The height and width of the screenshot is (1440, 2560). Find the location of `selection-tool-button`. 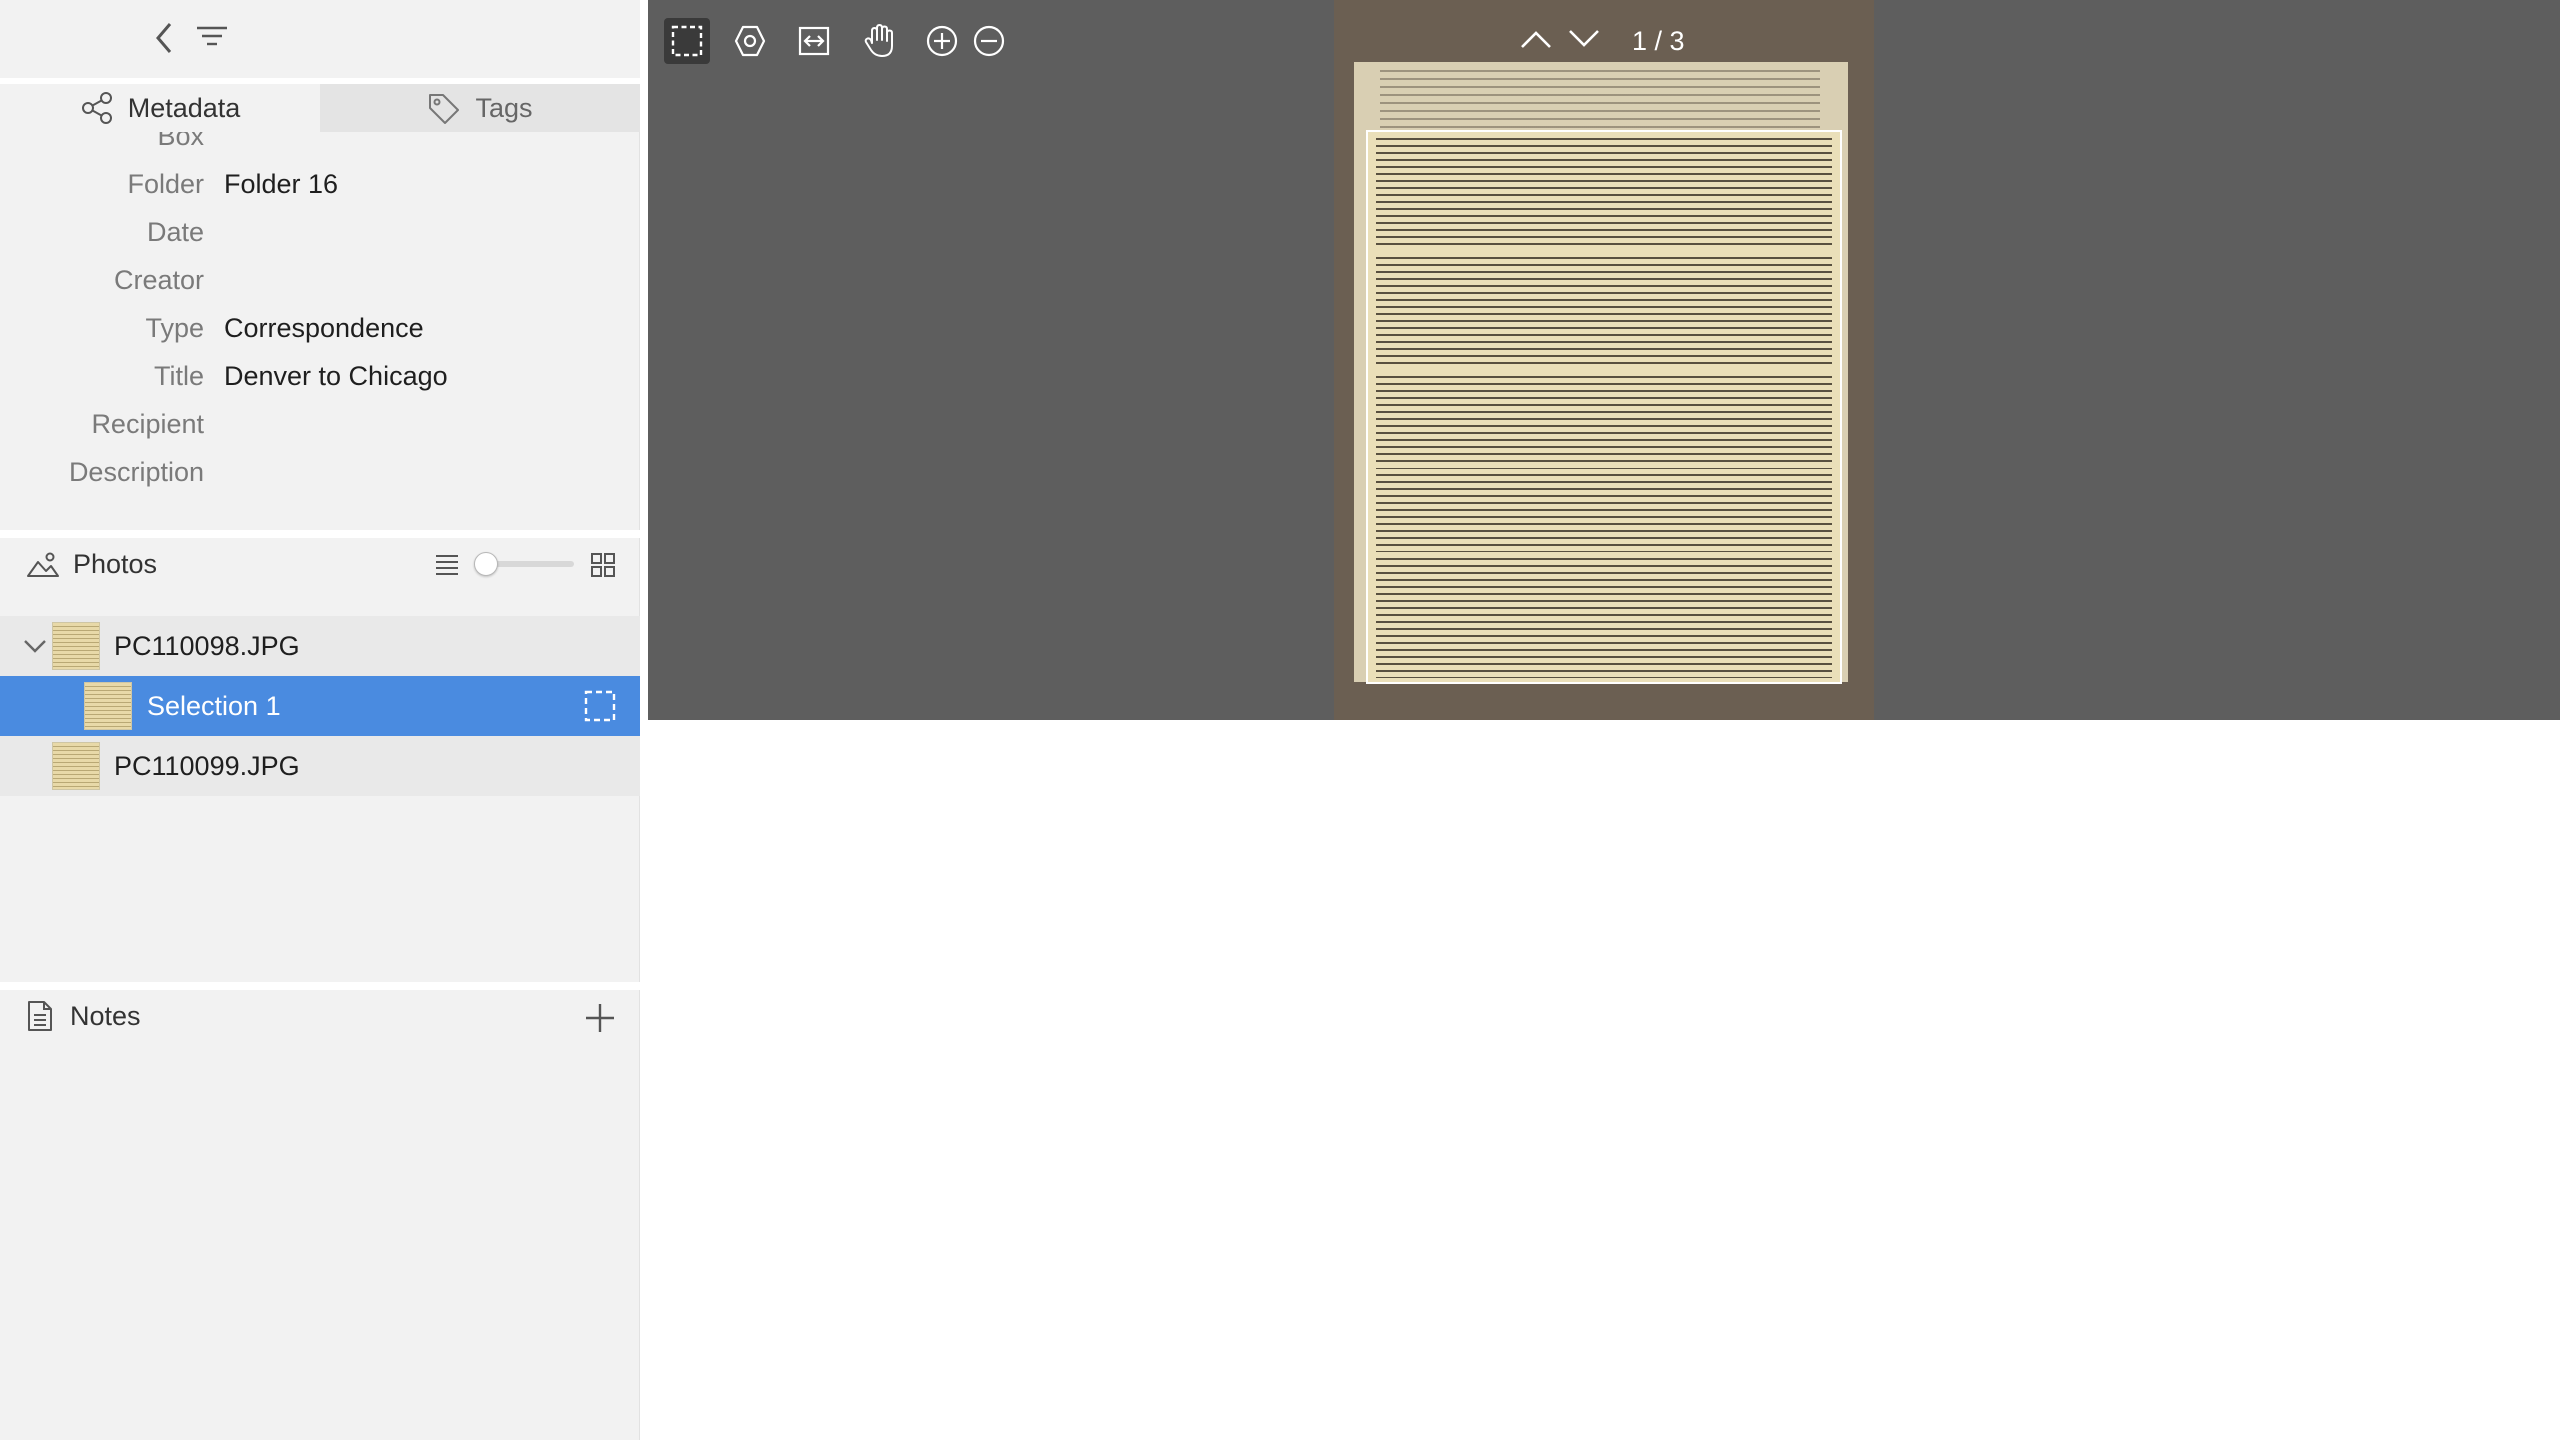

selection-tool-button is located at coordinates (687, 41).